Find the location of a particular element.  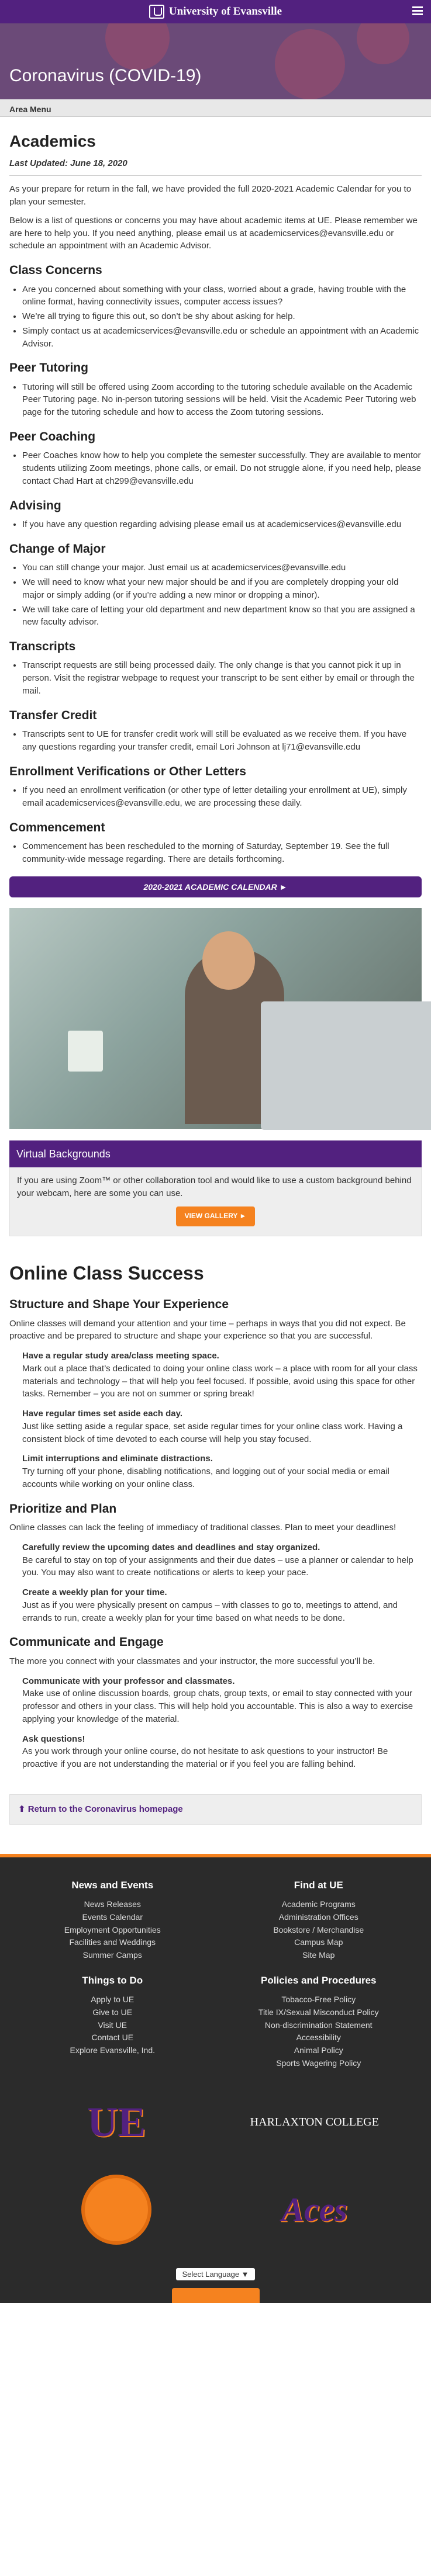

site-logo: University of Evansville is located at coordinates (215, 12).